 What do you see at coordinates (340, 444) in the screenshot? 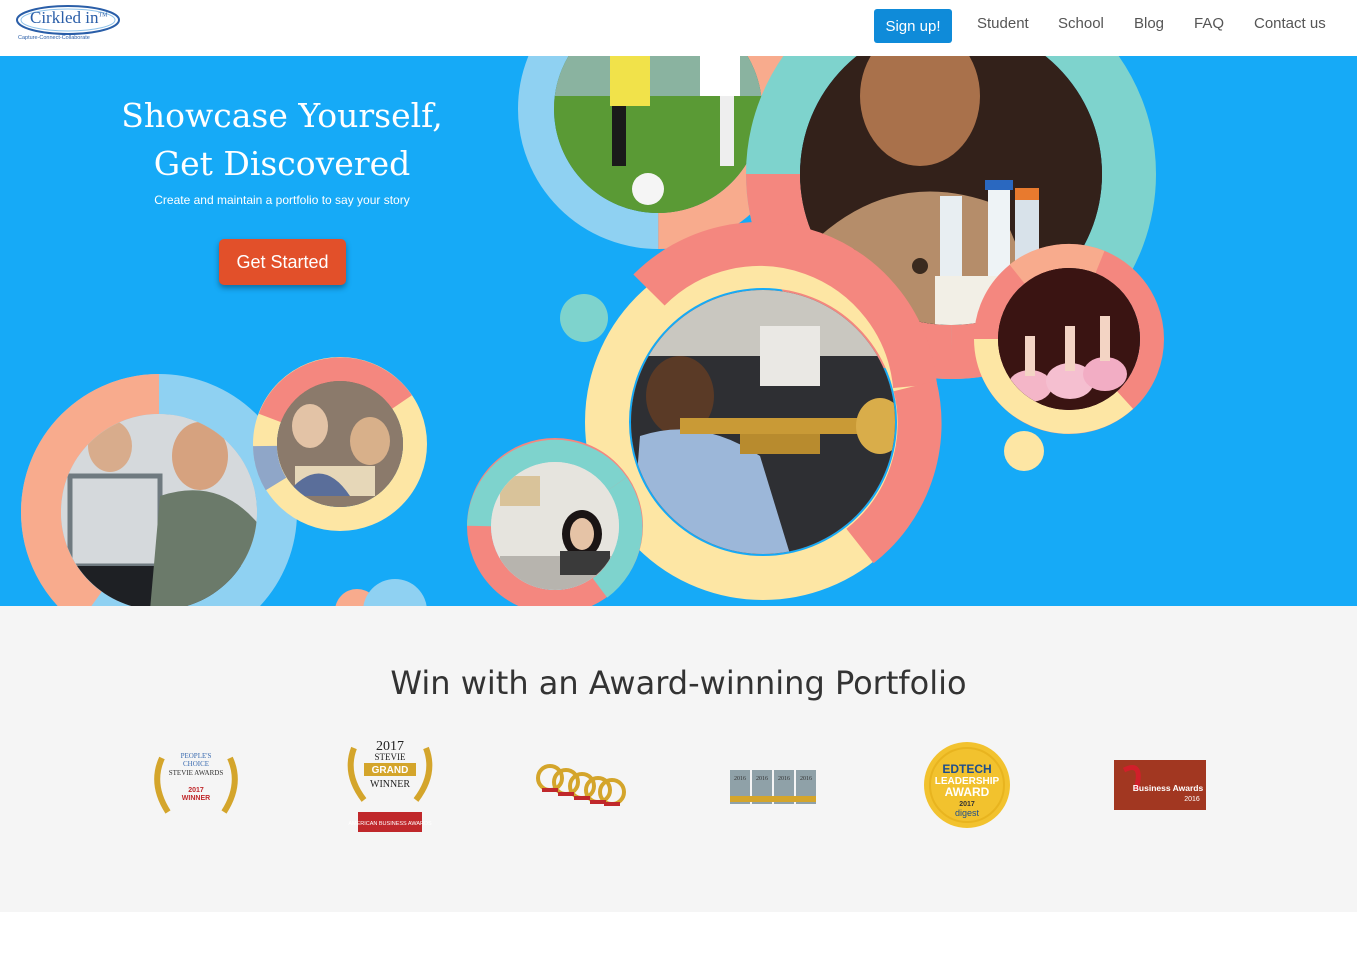
I see `chess-photo-circle` at bounding box center [340, 444].